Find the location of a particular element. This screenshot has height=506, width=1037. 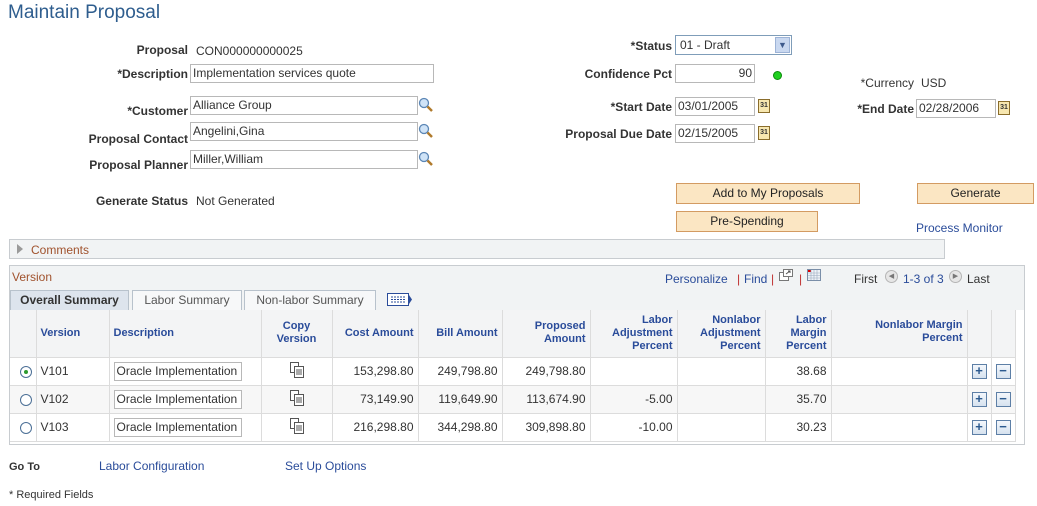

proposal-id: CON000000000025 is located at coordinates (249, 51).